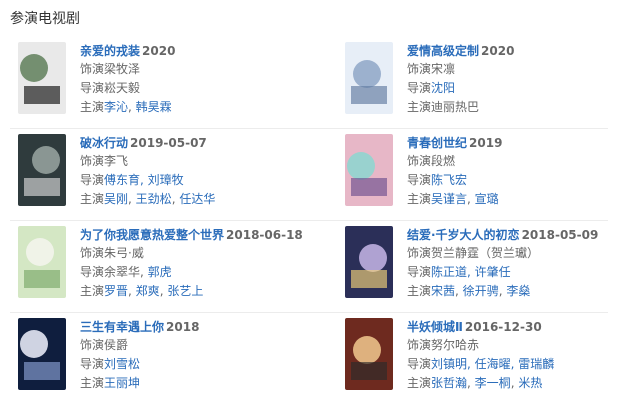 Image resolution: width=618 pixels, height=416 pixels. I want to click on actor-link: 张艺上, so click(185, 291).